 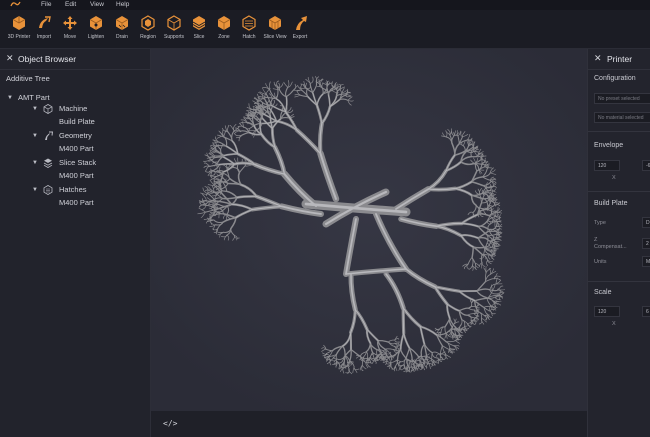 What do you see at coordinates (75, 135) in the screenshot?
I see `tree-item-geometry: Geometry` at bounding box center [75, 135].